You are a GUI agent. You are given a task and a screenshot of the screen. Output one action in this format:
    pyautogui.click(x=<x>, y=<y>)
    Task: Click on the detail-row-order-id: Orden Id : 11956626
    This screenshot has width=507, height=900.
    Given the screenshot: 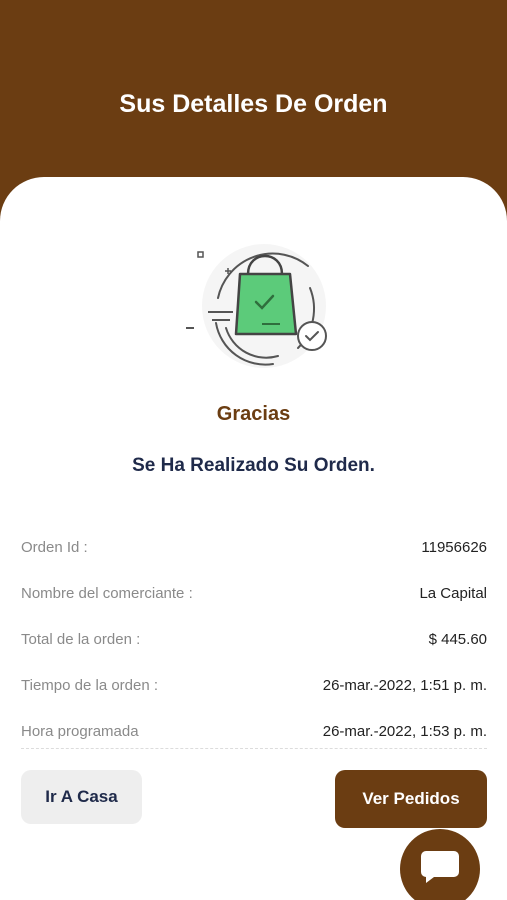 What is the action you would take?
    pyautogui.click(x=254, y=547)
    